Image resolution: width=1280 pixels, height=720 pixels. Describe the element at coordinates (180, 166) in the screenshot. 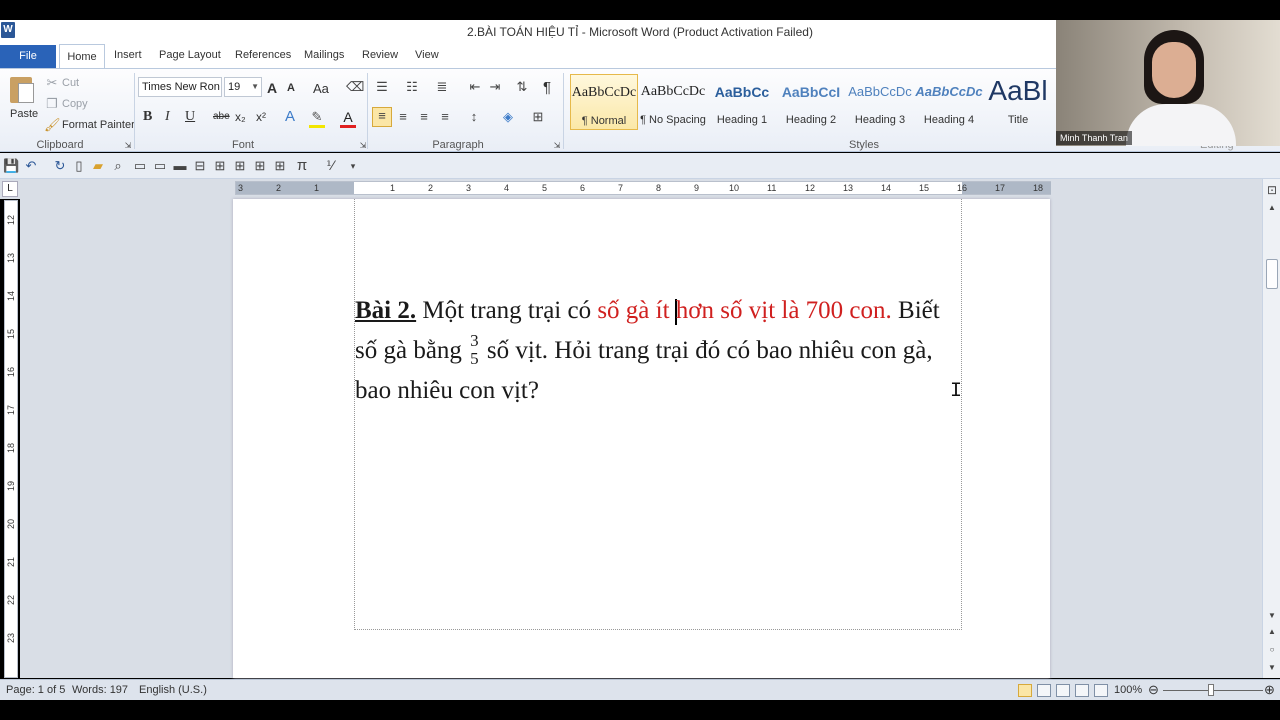

I see `table-icon: ▬` at that location.